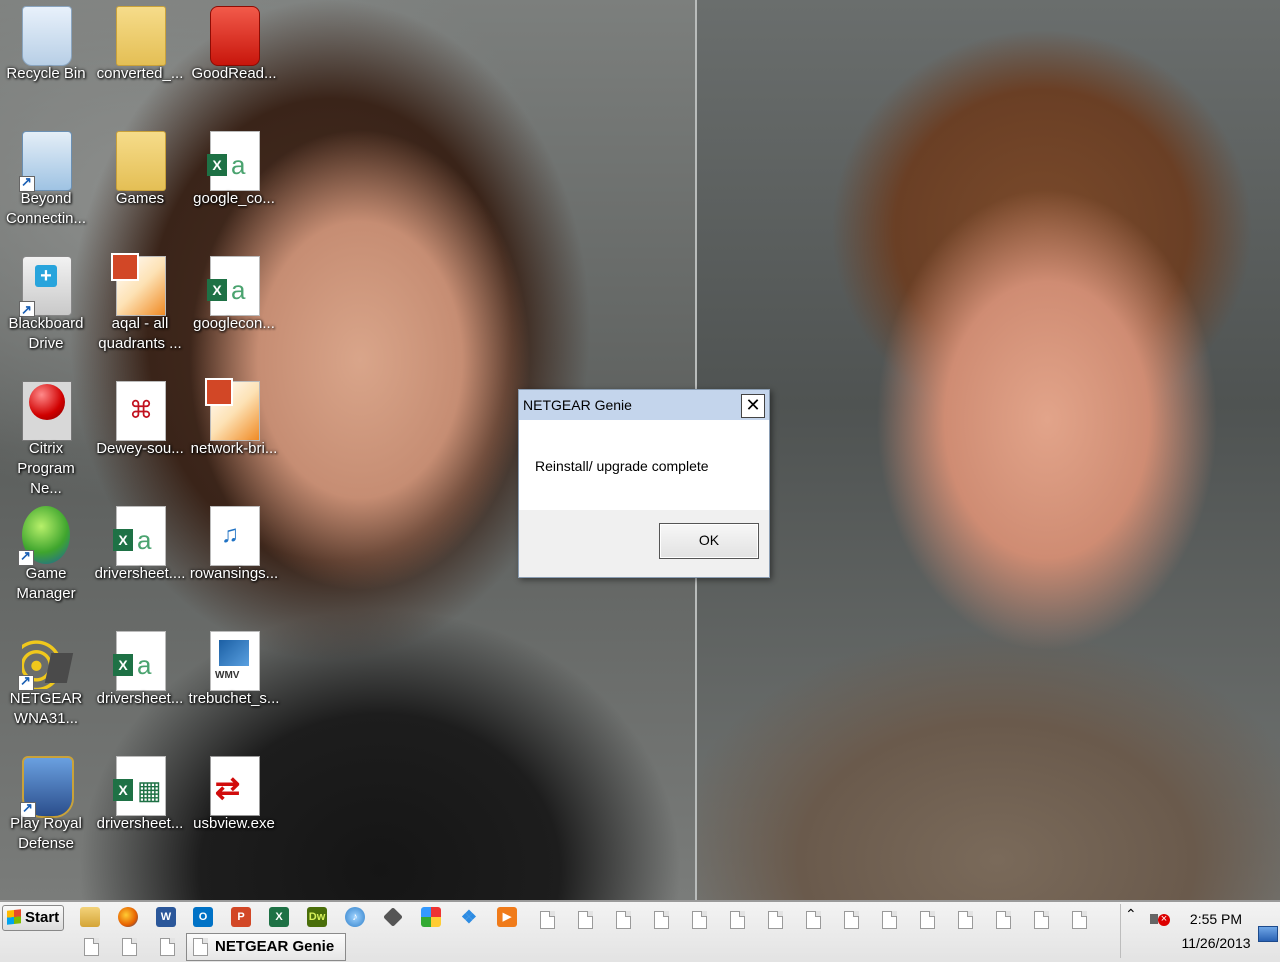  I want to click on powerpoint-icon: P, so click(241, 917).